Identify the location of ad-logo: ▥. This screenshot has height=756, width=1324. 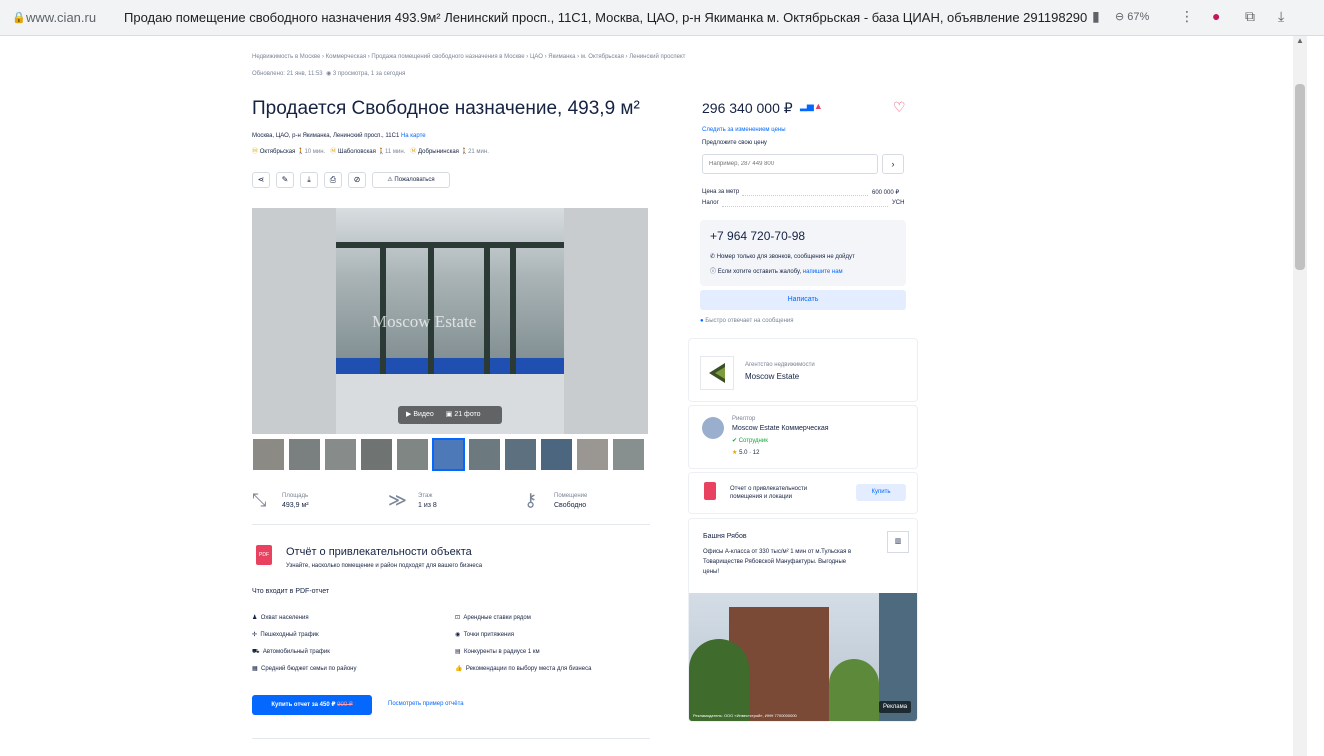
(898, 542).